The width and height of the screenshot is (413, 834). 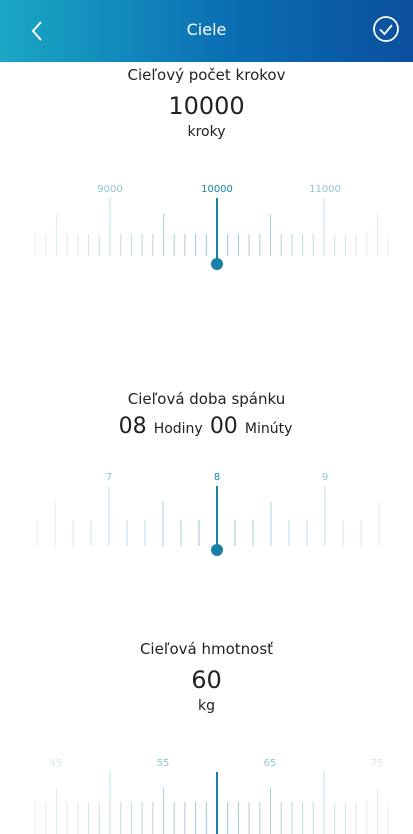 What do you see at coordinates (178, 429) in the screenshot?
I see `sleep-hours-label: Hodiny` at bounding box center [178, 429].